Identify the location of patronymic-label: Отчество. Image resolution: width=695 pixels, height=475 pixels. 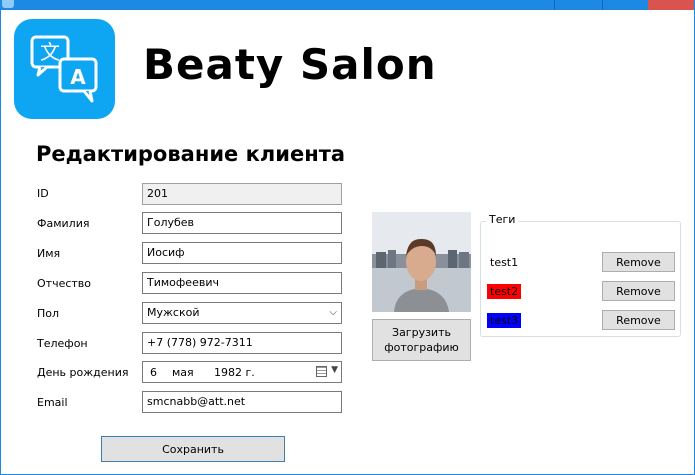
(64, 283).